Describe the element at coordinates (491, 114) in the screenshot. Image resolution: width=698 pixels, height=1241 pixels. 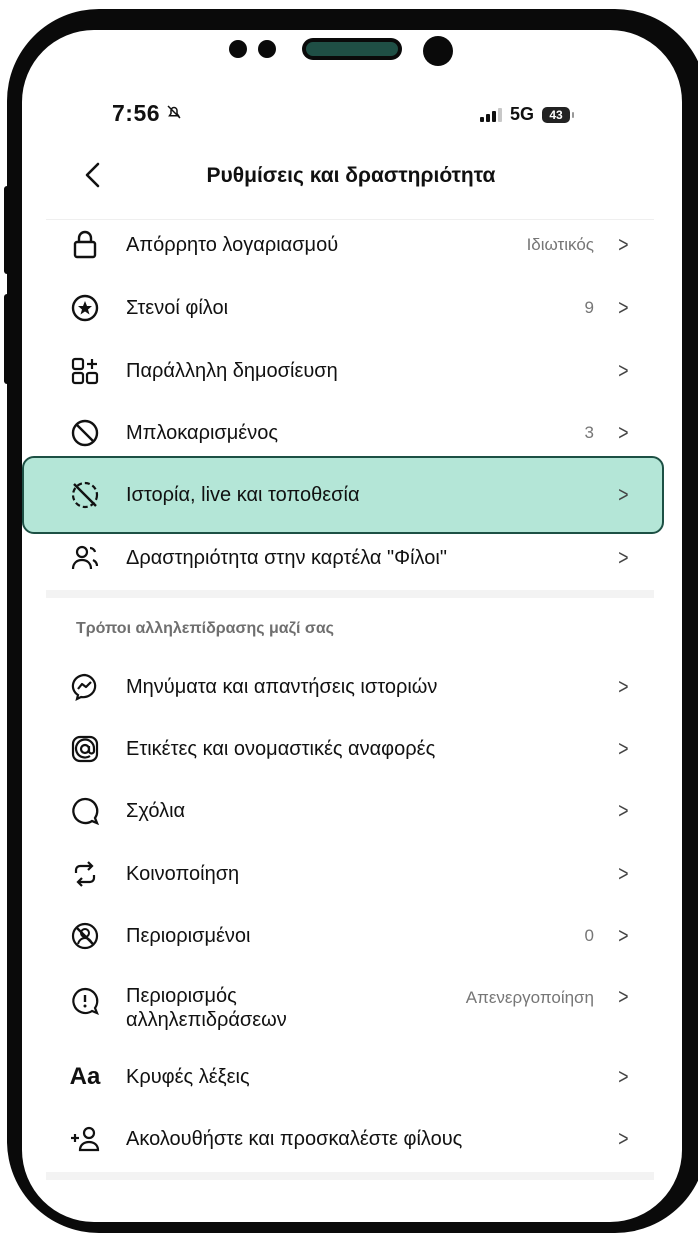
I see `signal-icon` at that location.